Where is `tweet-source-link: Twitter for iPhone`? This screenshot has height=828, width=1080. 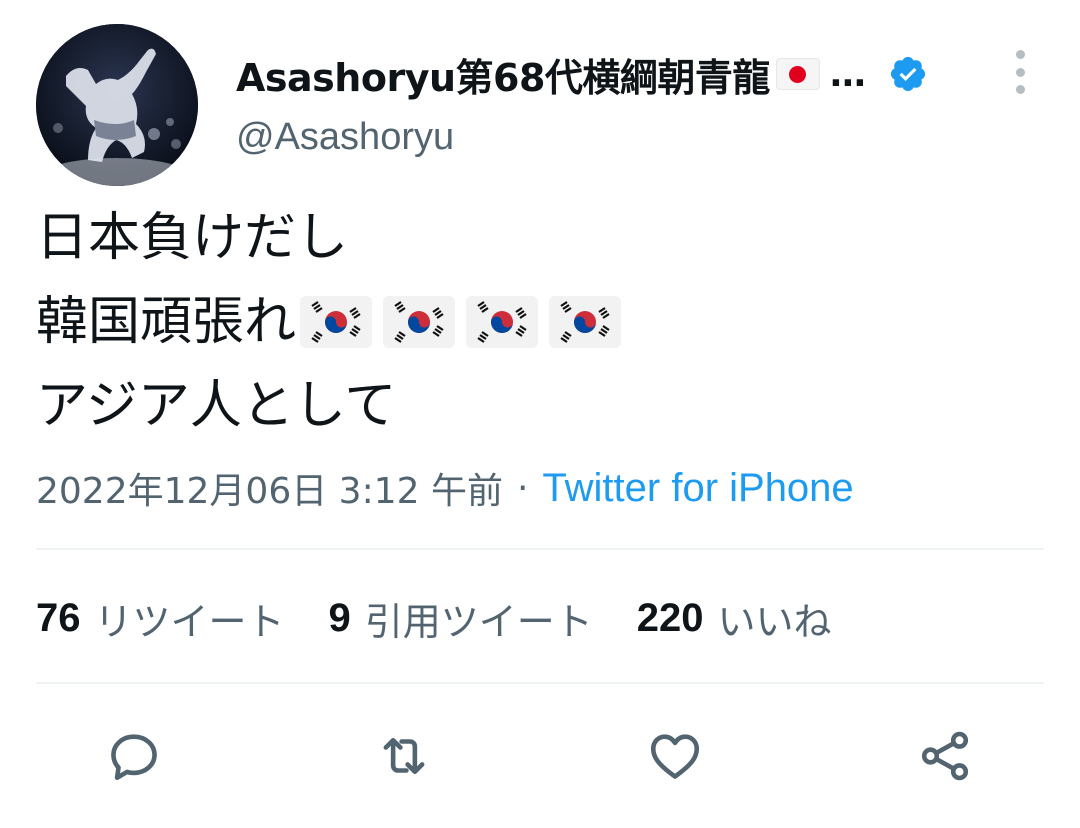 tweet-source-link: Twitter for iPhone is located at coordinates (697, 488).